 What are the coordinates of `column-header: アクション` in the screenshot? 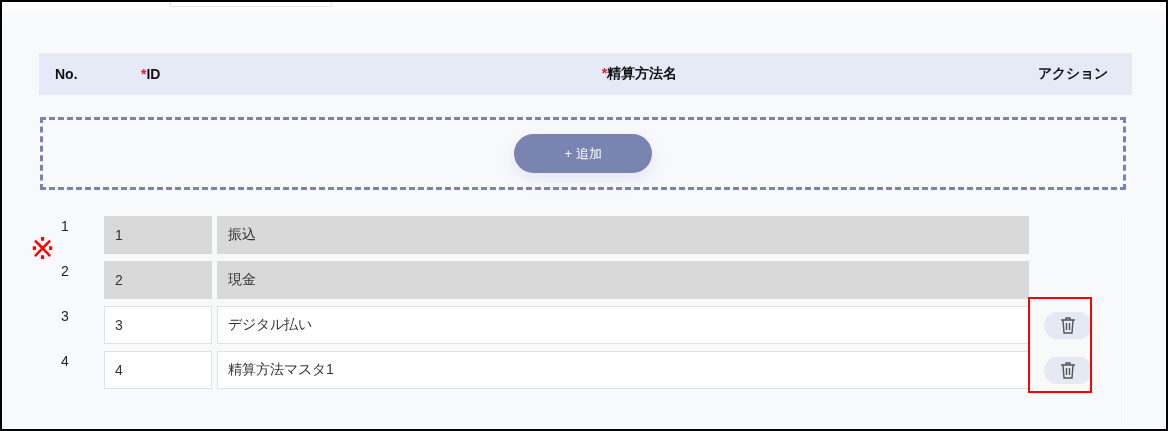 It's located at (1073, 74).